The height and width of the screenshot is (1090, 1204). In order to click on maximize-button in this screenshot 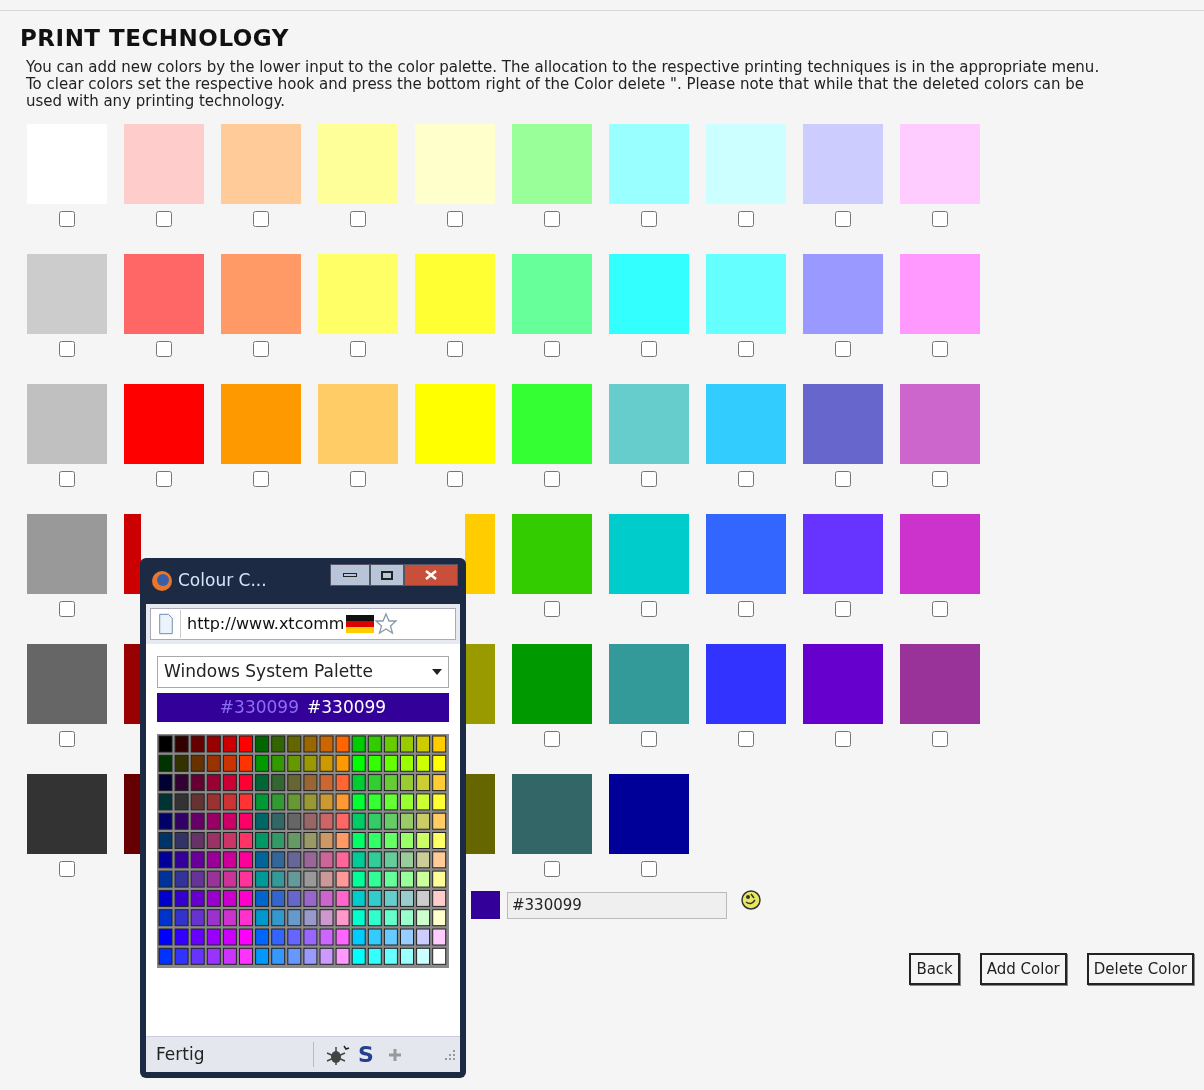, I will do `click(387, 575)`.